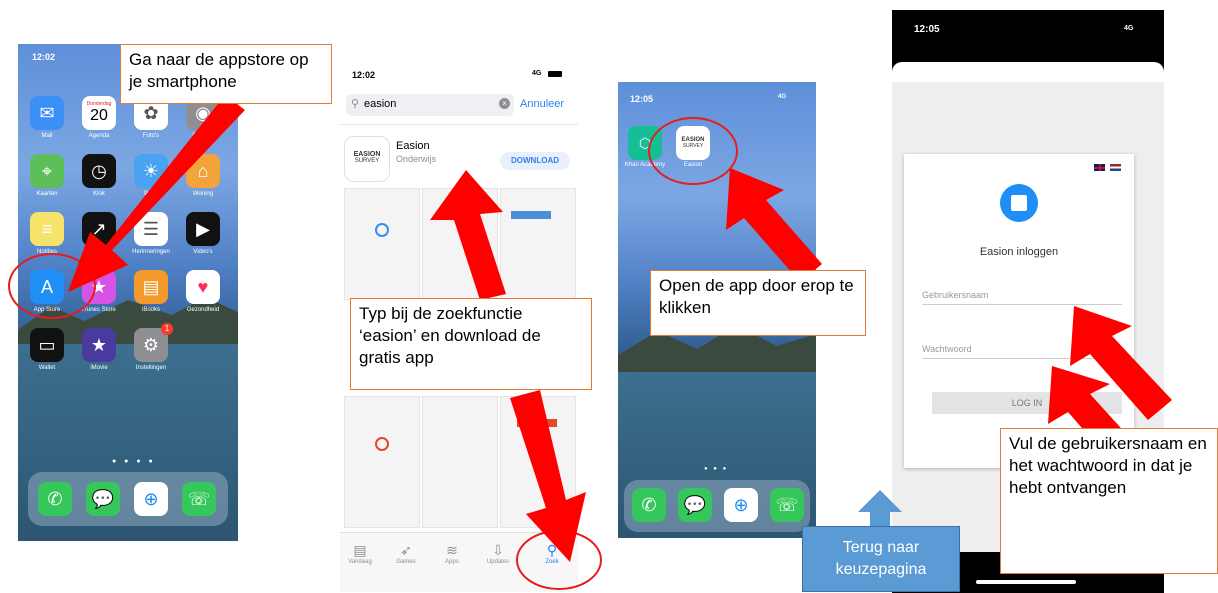 Image resolution: width=1218 pixels, height=593 pixels. Describe the element at coordinates (452, 550) in the screenshot. I see `layers-icon: ≋` at that location.